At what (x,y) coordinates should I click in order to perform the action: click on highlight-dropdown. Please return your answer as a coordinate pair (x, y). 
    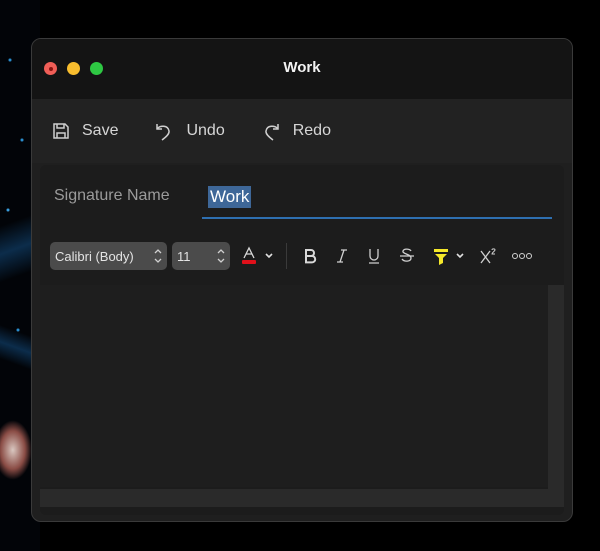
    Looking at the image, I should click on (460, 256).